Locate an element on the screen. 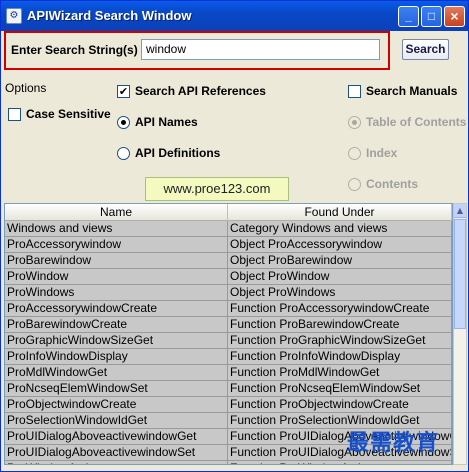 Image resolution: width=469 pixels, height=472 pixels. close-button: × is located at coordinates (454, 16).